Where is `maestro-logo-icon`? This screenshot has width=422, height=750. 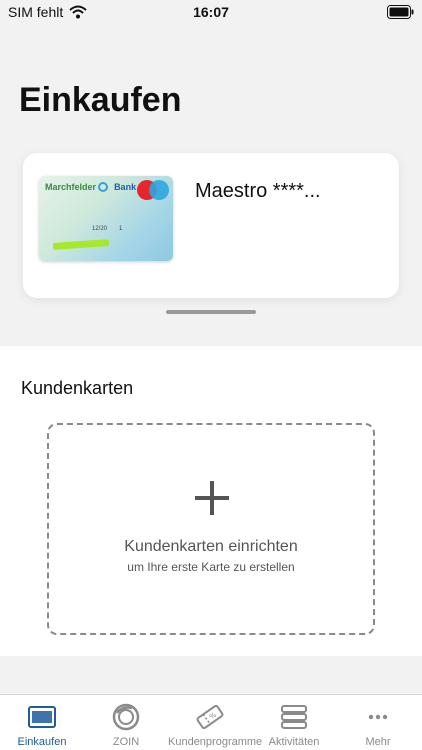
maestro-logo-icon is located at coordinates (153, 190).